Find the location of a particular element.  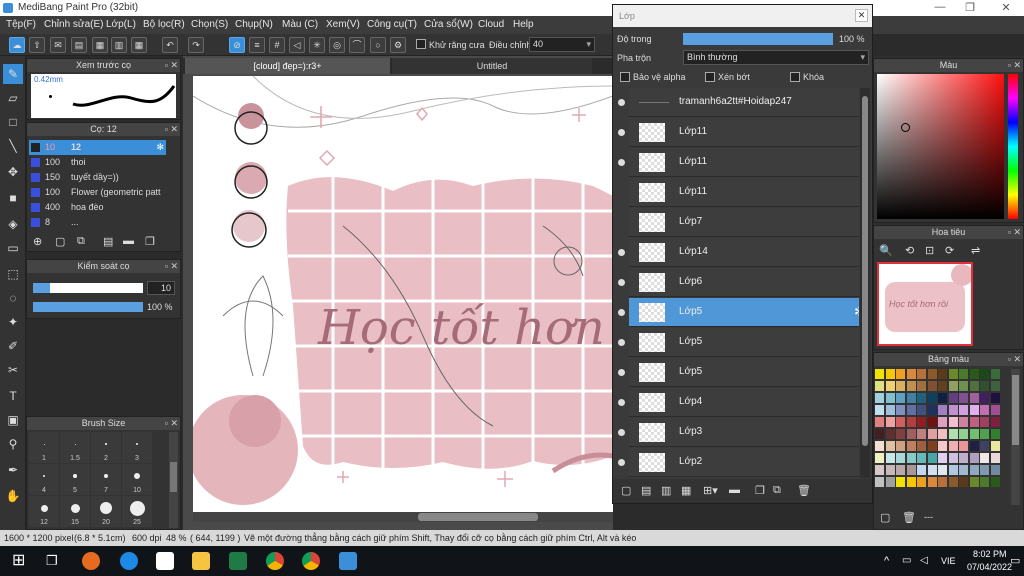

layer-opacity-slider is located at coordinates (758, 39).